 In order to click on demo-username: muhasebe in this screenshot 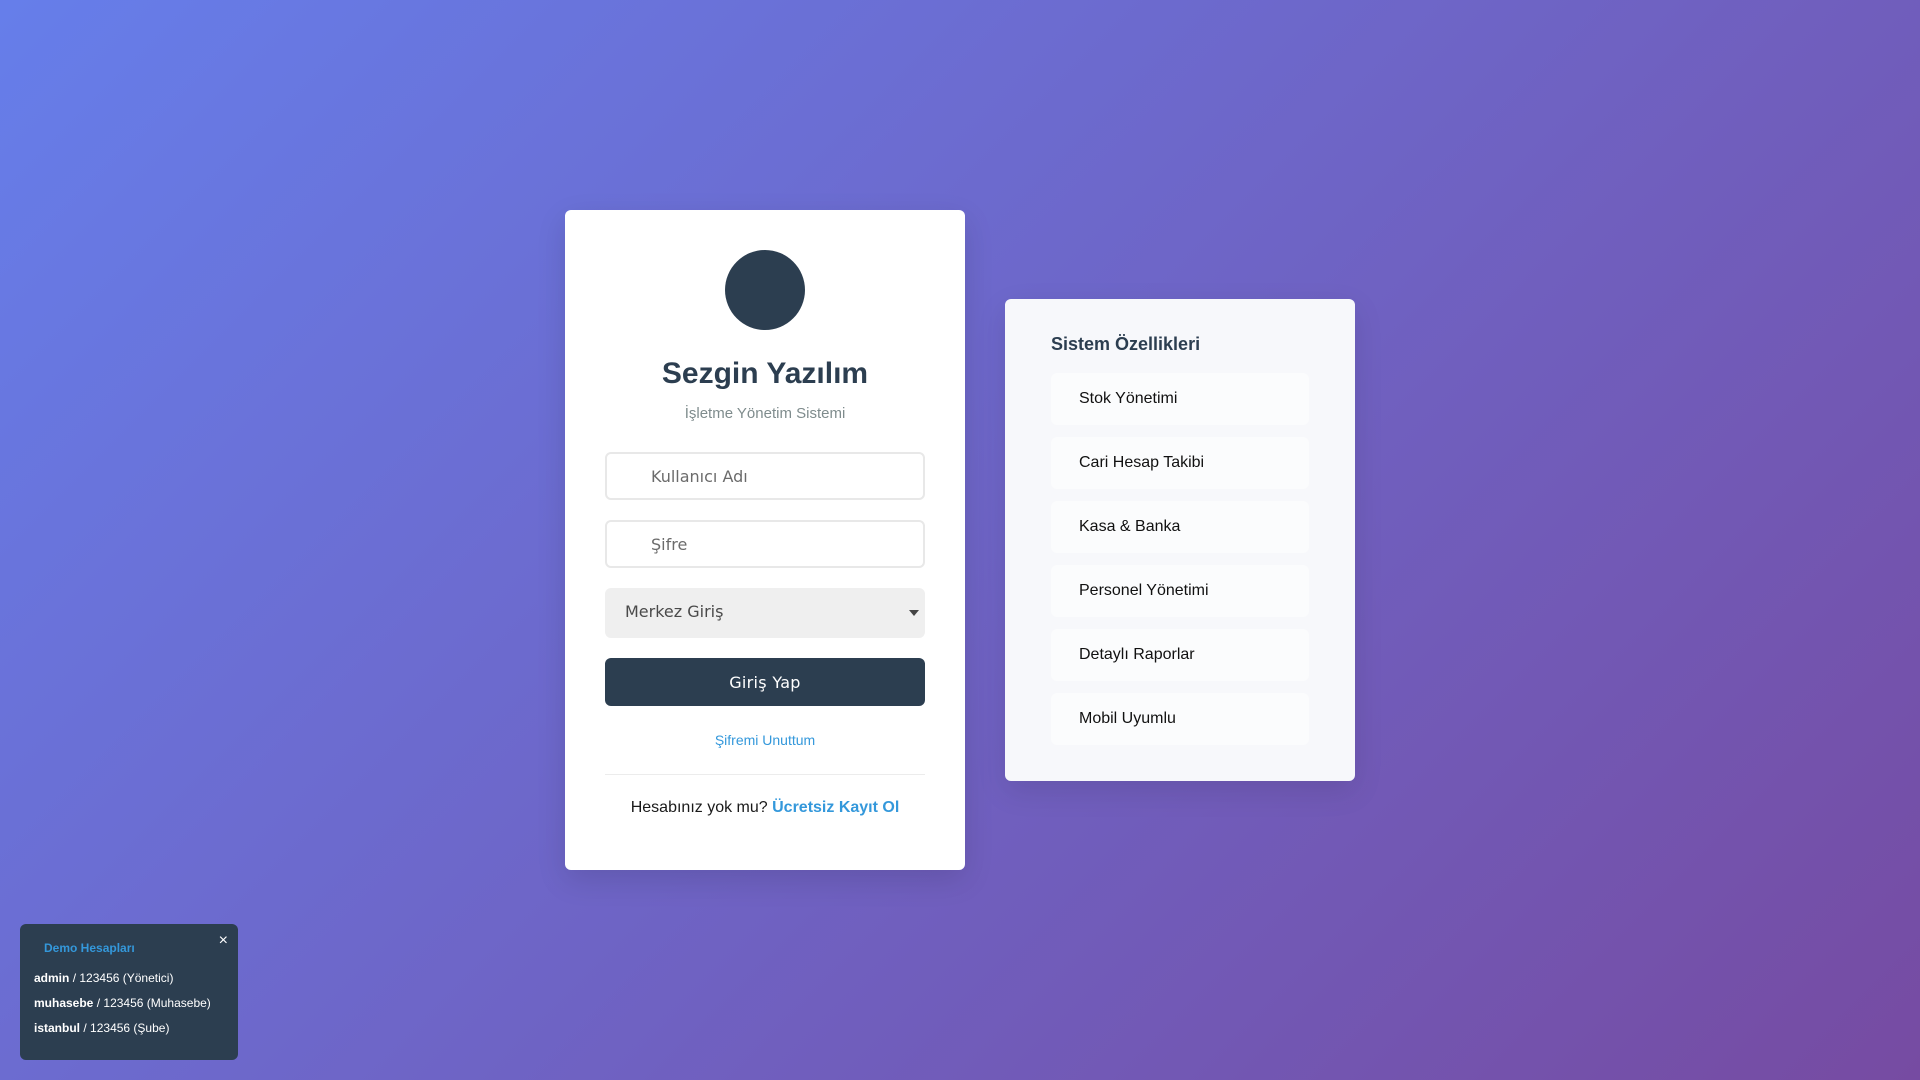, I will do `click(64, 1003)`.